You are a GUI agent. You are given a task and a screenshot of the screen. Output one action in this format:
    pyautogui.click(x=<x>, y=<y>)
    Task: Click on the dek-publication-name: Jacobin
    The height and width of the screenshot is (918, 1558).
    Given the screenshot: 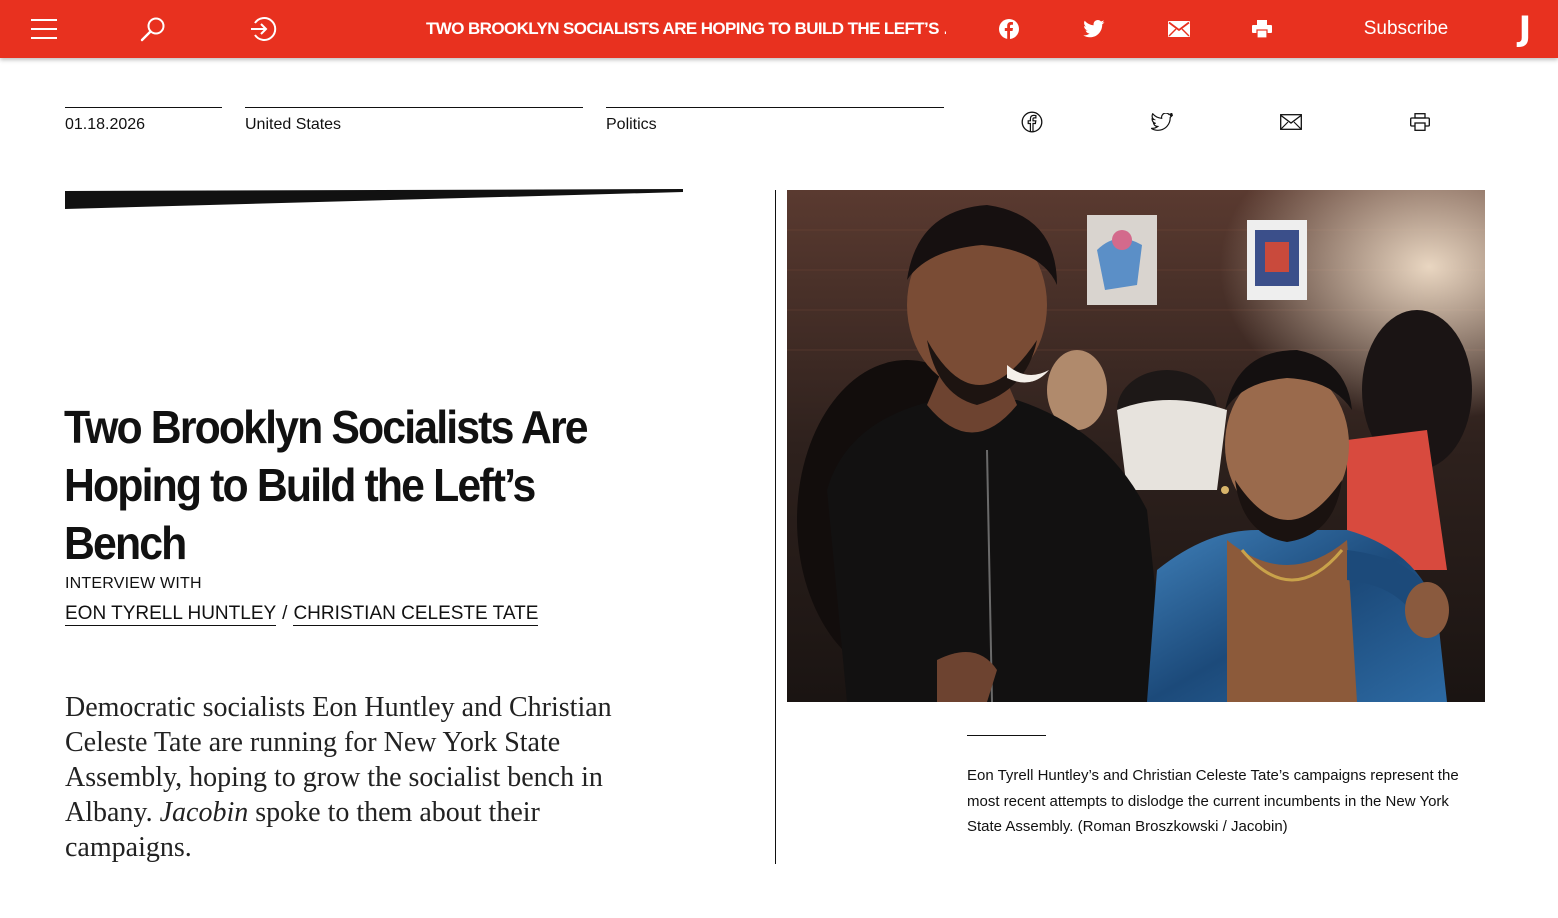 What is the action you would take?
    pyautogui.click(x=204, y=812)
    